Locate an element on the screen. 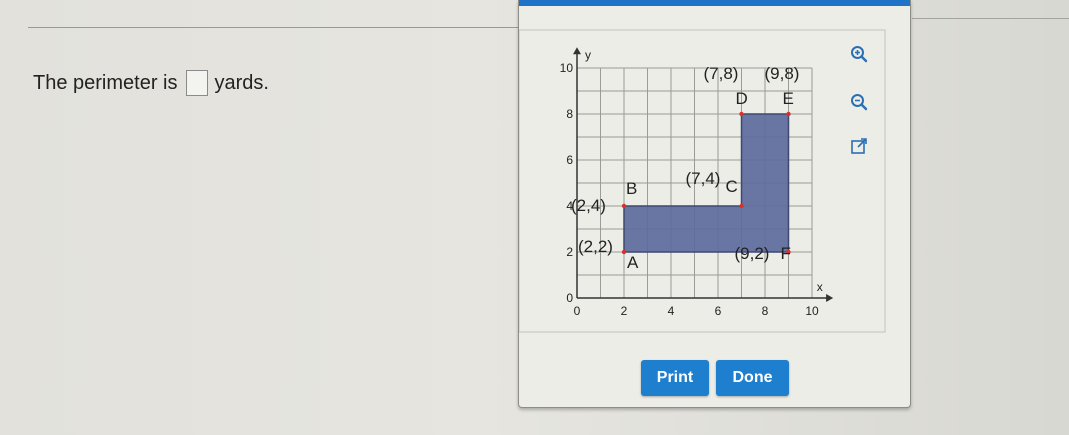  y-tick-label: 8 is located at coordinates (569, 114).